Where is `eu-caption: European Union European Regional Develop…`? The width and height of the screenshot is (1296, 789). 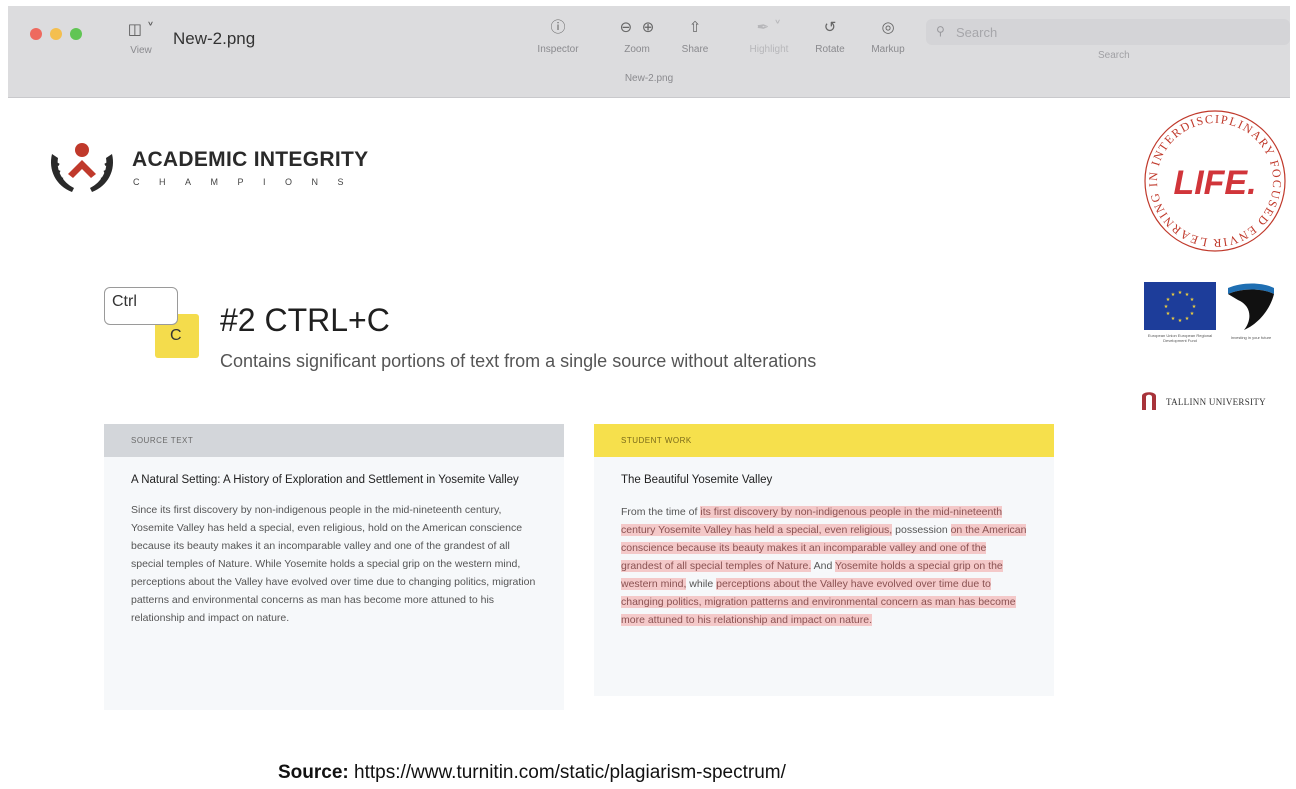 eu-caption: European Union European Regional Develop… is located at coordinates (1180, 338).